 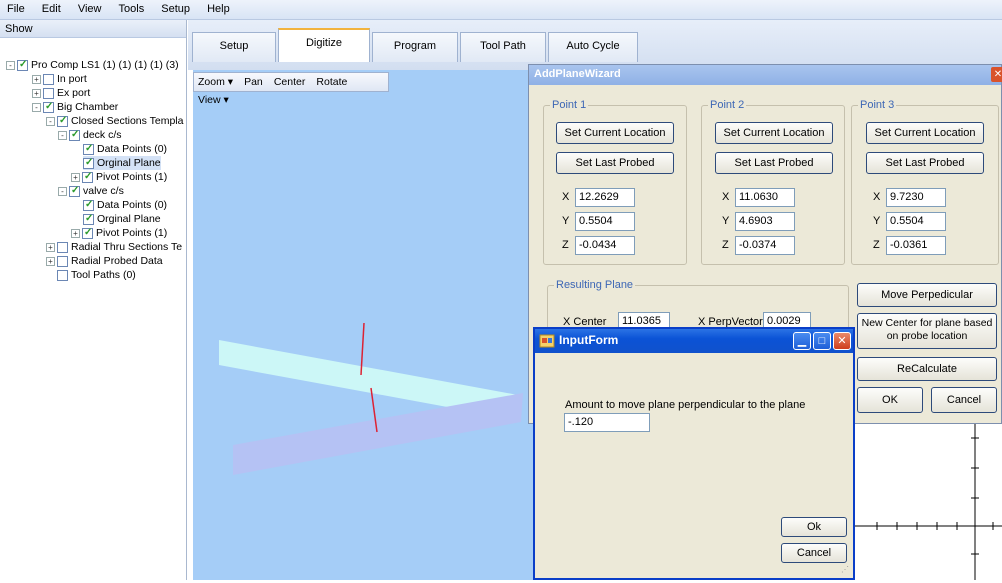 I want to click on tree-node: + Radial Thru Sections Te, so click(x=114, y=247).